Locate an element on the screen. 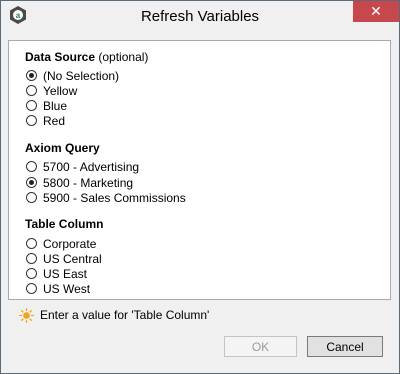 The height and width of the screenshot is (374, 400). sun-icon is located at coordinates (26, 315).